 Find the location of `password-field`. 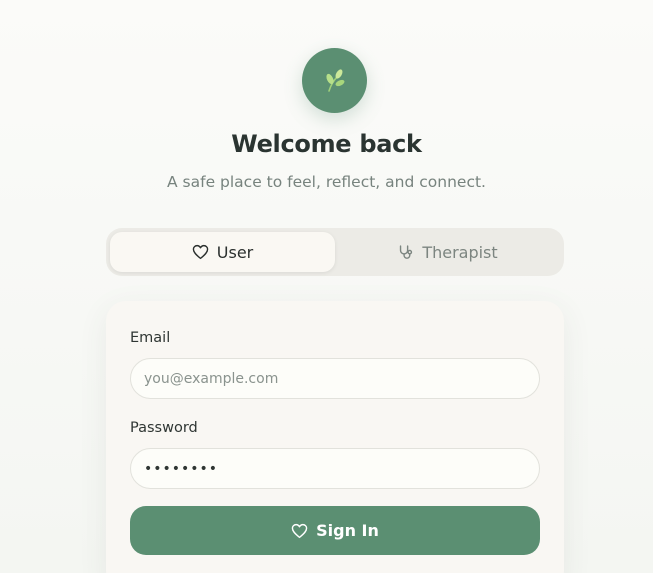

password-field is located at coordinates (335, 468).